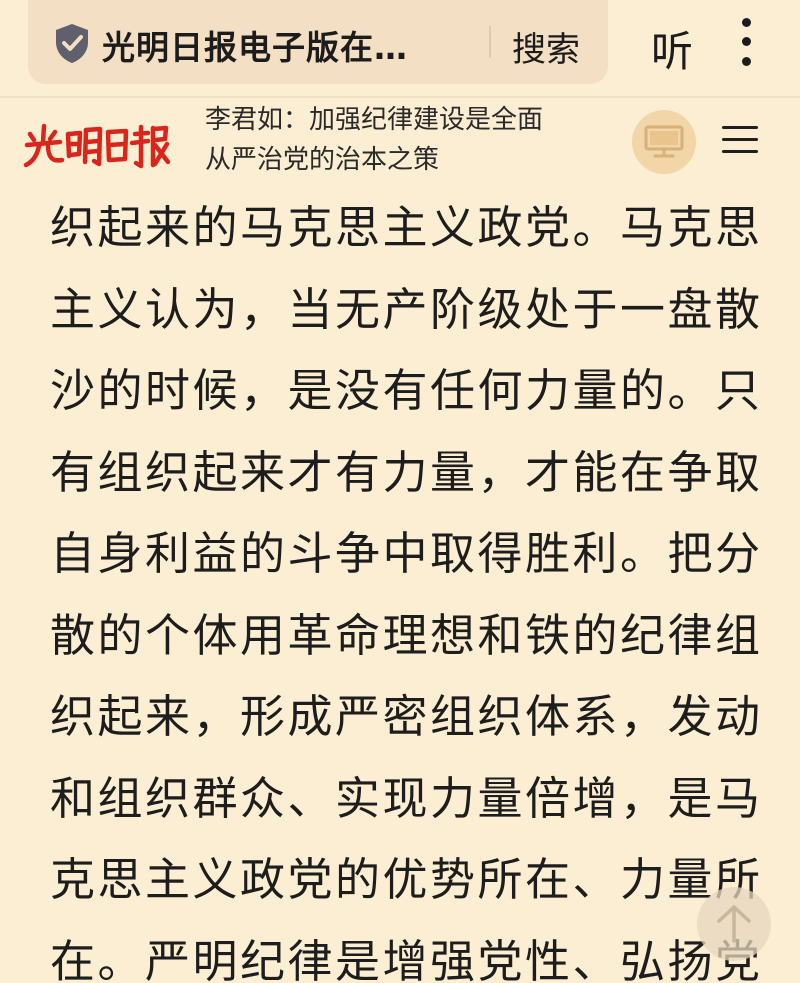 This screenshot has height=983, width=800. I want to click on article-line: 织起来的马克思主义政党。马克思, so click(406, 227).